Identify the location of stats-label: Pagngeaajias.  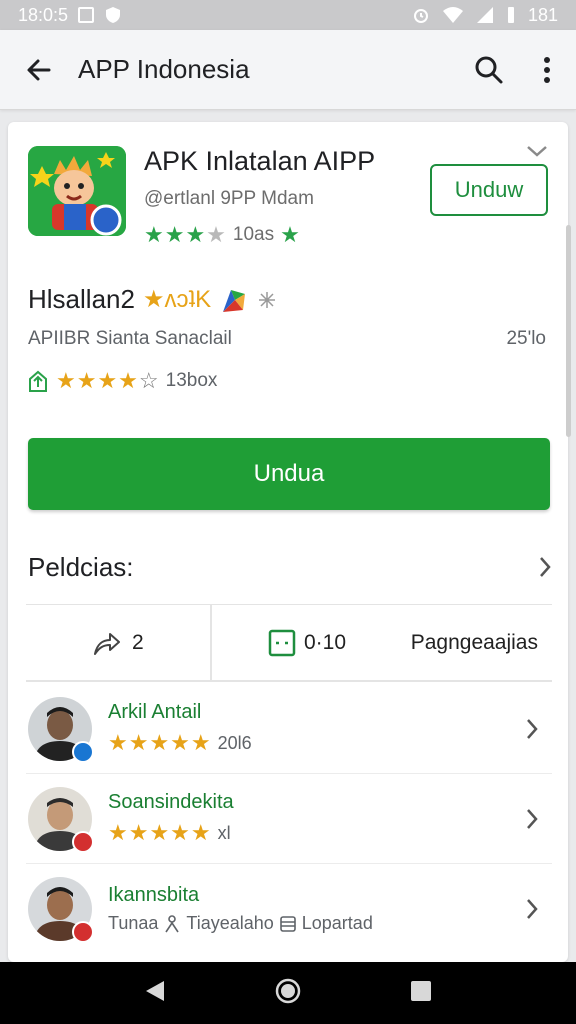
(474, 642).